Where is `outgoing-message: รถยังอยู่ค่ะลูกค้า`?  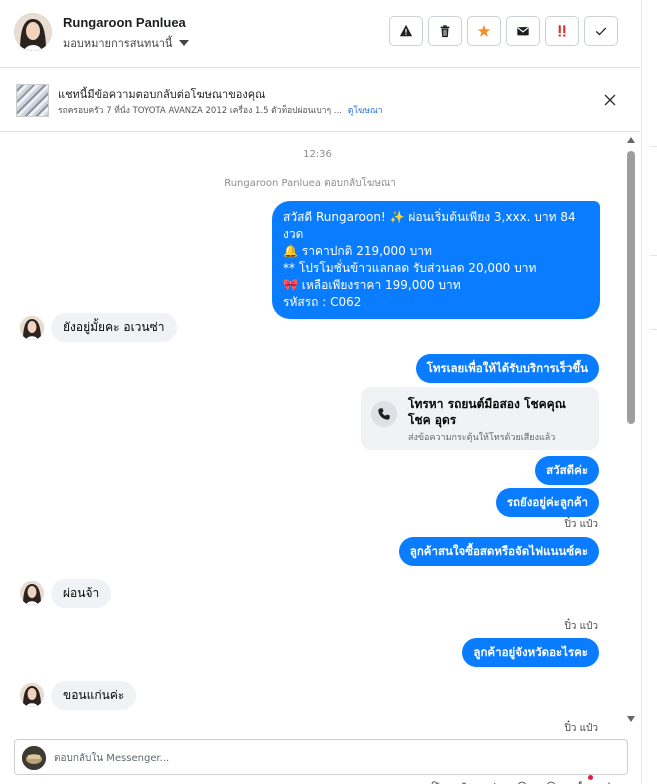 outgoing-message: รถยังอยู่ค่ะลูกค้า is located at coordinates (547, 502).